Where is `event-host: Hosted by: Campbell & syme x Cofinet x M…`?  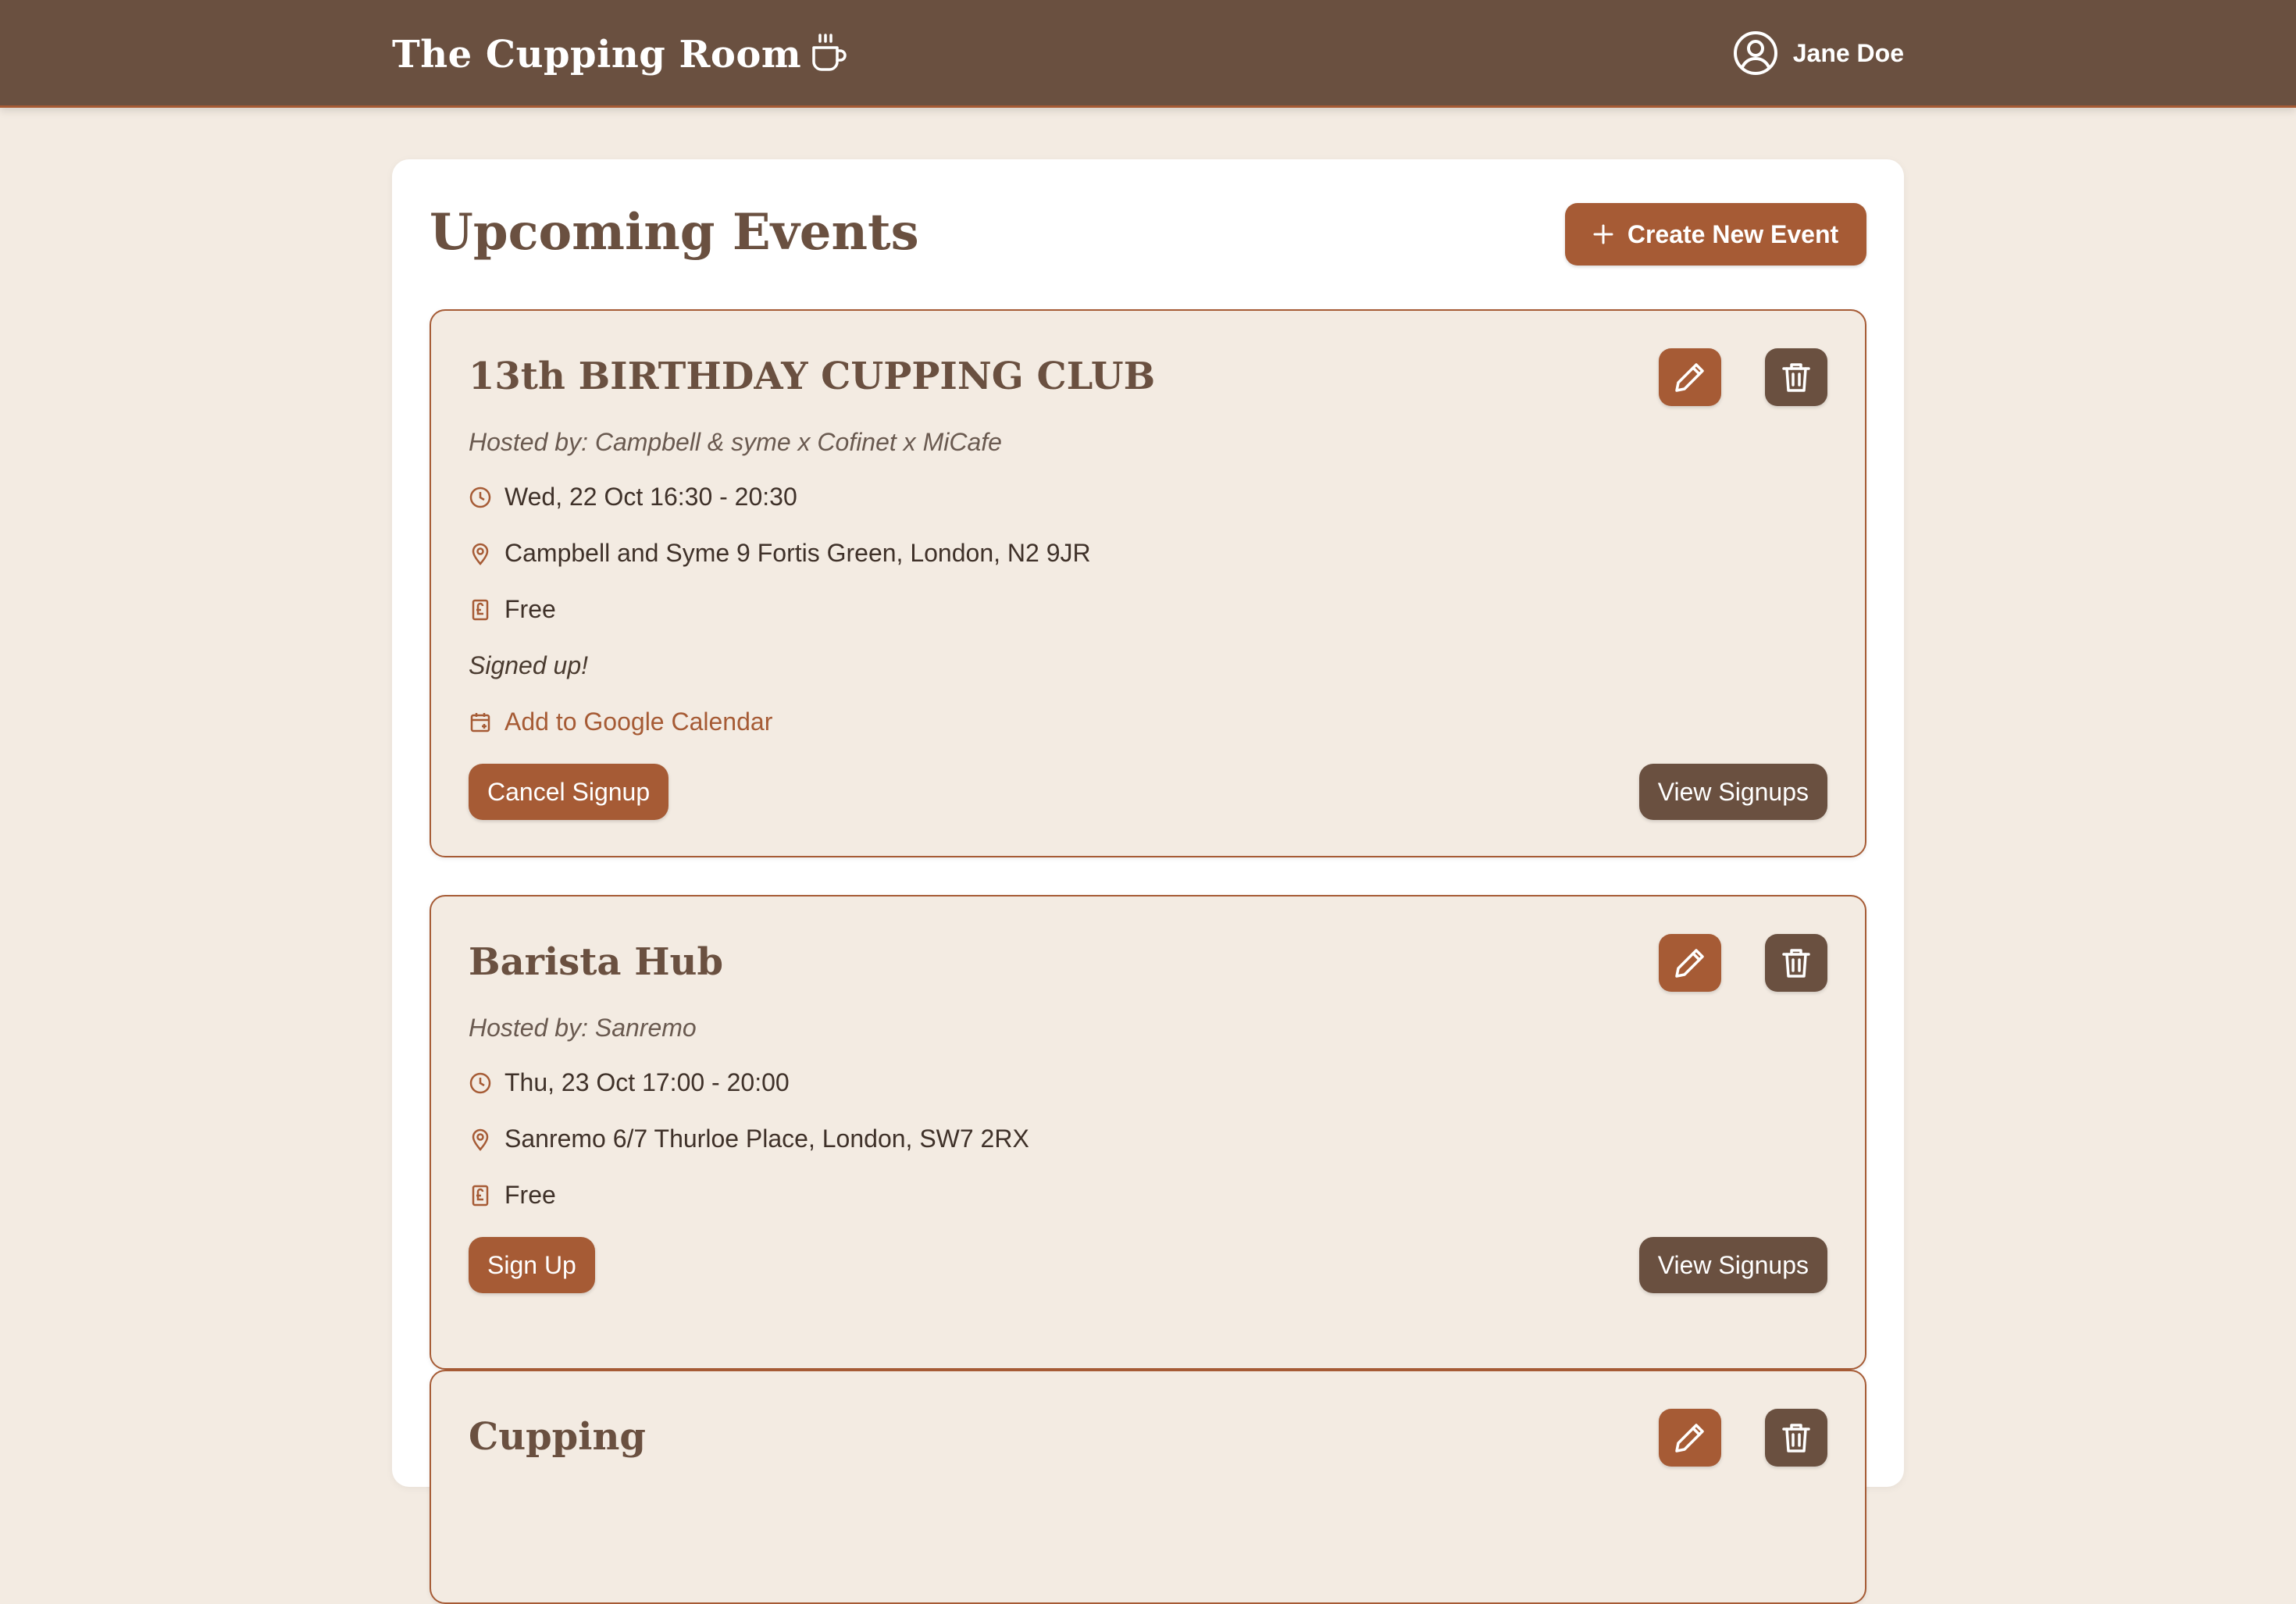 event-host: Hosted by: Campbell & syme x Cofinet x M… is located at coordinates (735, 442).